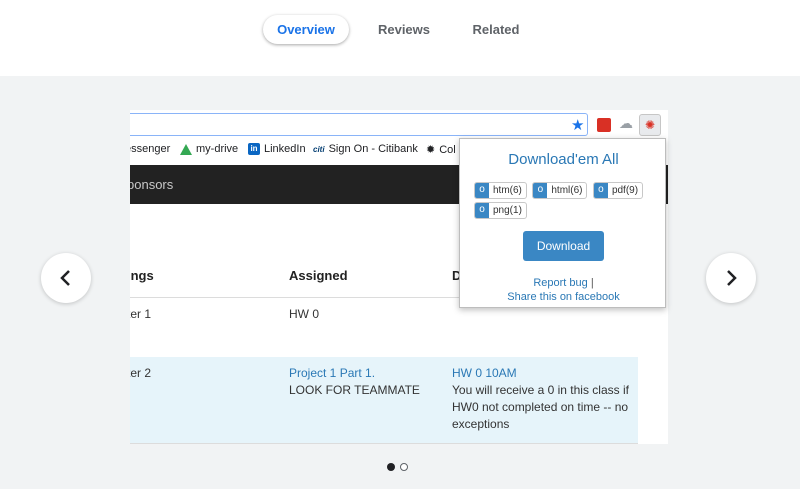 The width and height of the screenshot is (800, 489). What do you see at coordinates (567, 190) in the screenshot?
I see `chip-label: html(6)` at bounding box center [567, 190].